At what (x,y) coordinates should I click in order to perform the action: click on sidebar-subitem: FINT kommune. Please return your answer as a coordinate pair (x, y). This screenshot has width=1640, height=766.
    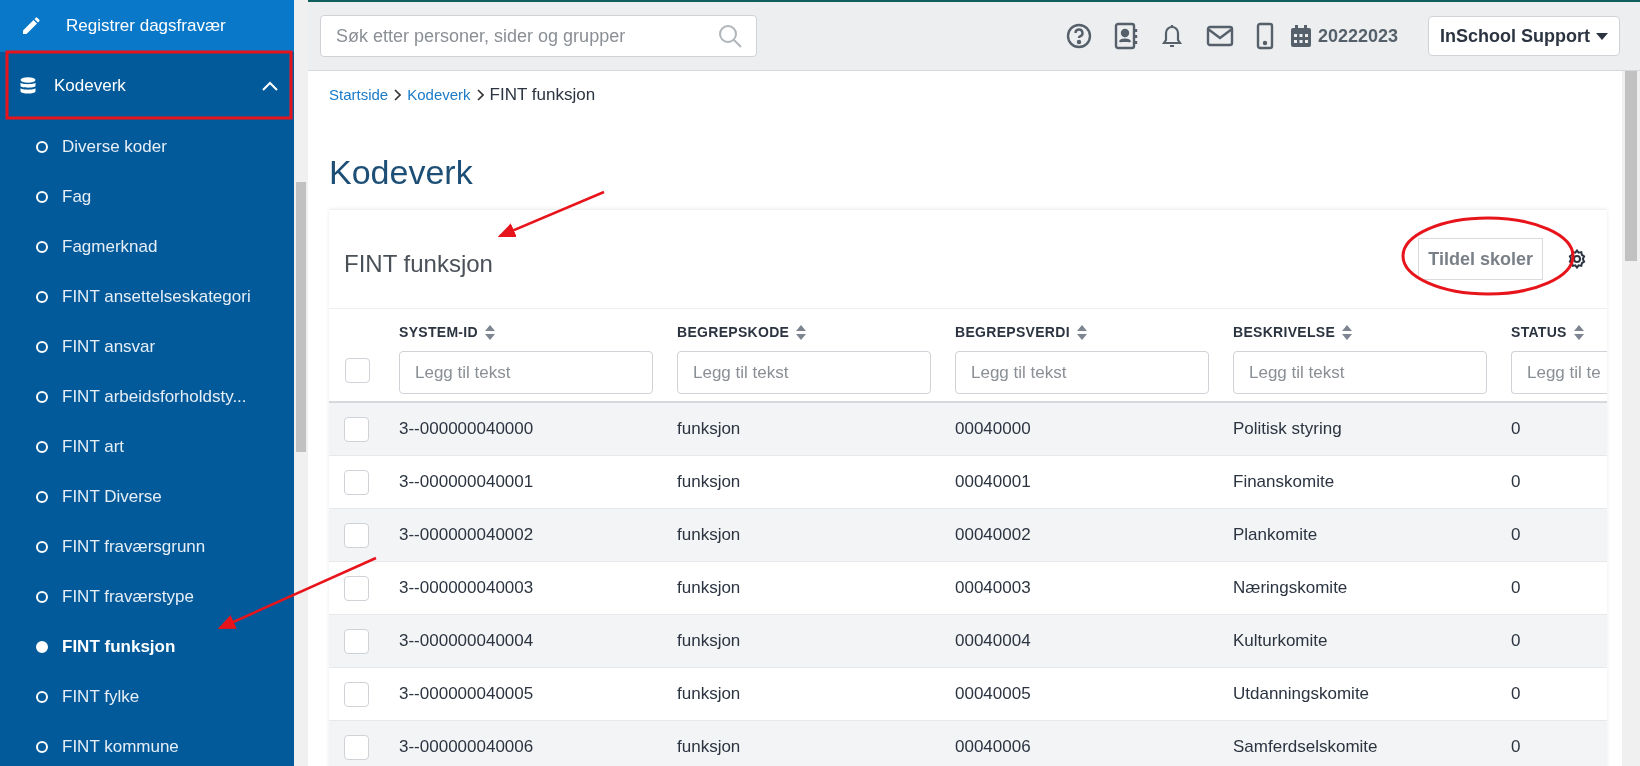
    Looking at the image, I should click on (147, 744).